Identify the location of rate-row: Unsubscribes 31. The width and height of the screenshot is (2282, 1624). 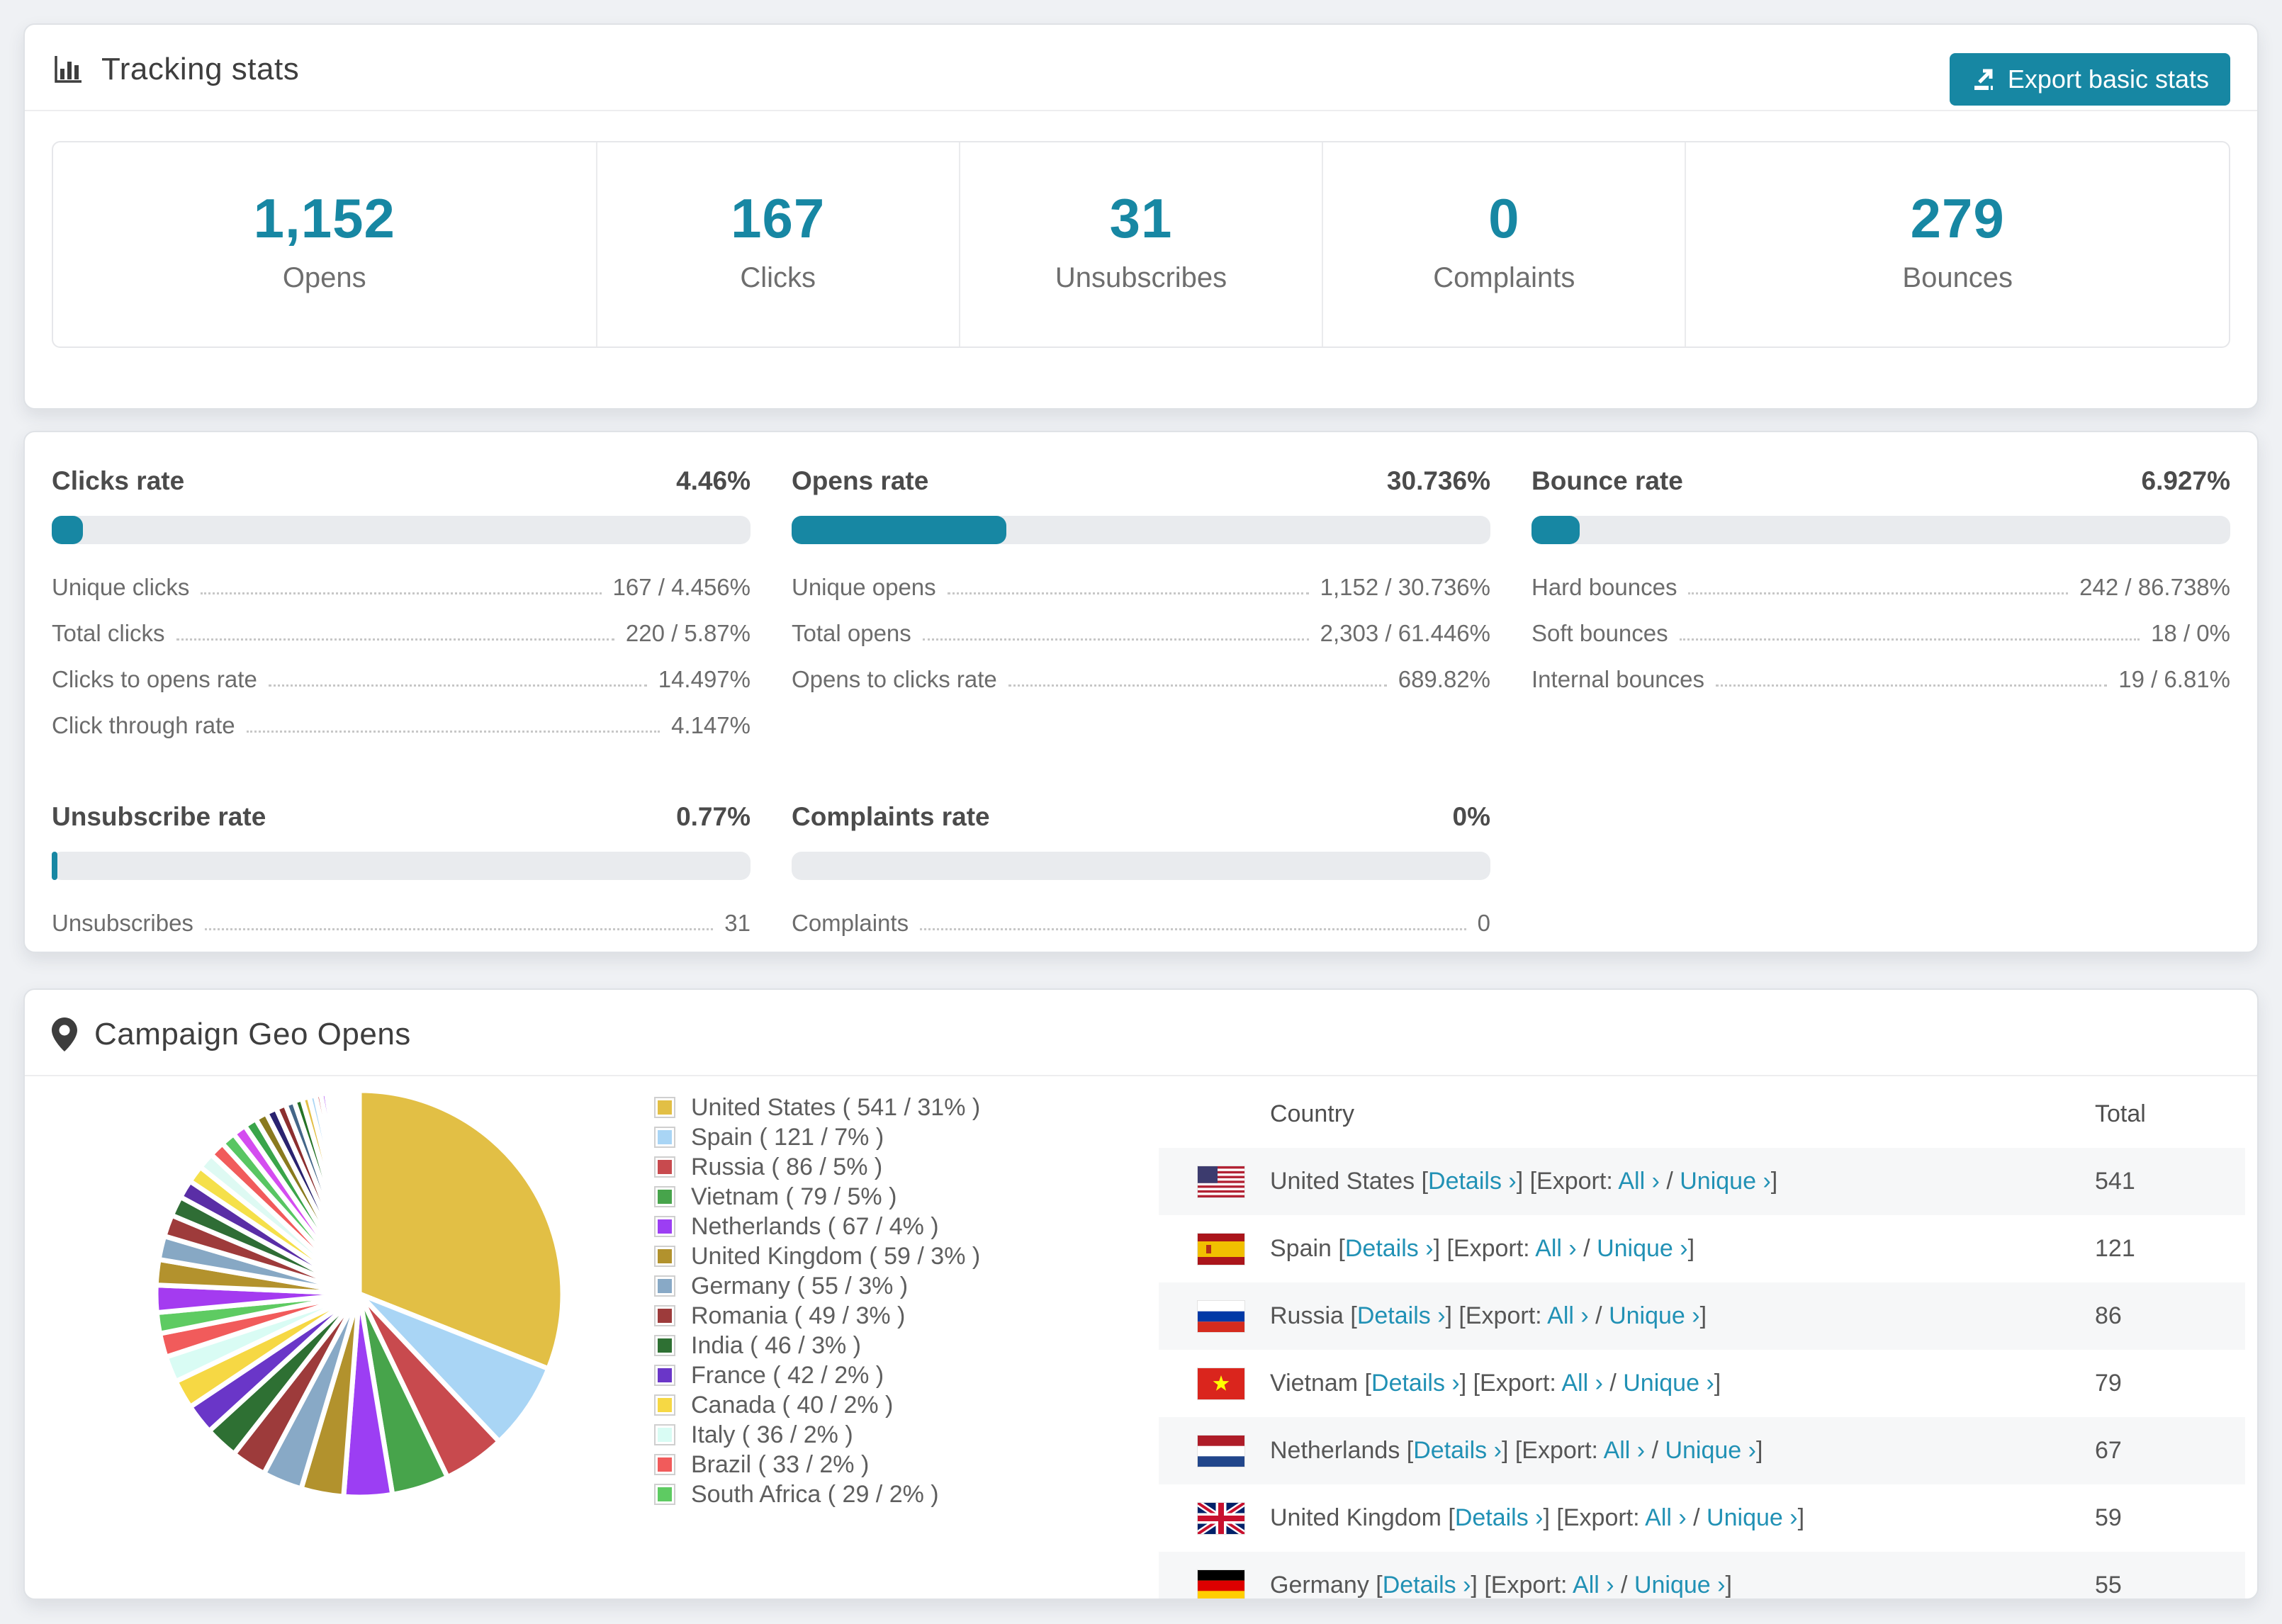
(402, 924).